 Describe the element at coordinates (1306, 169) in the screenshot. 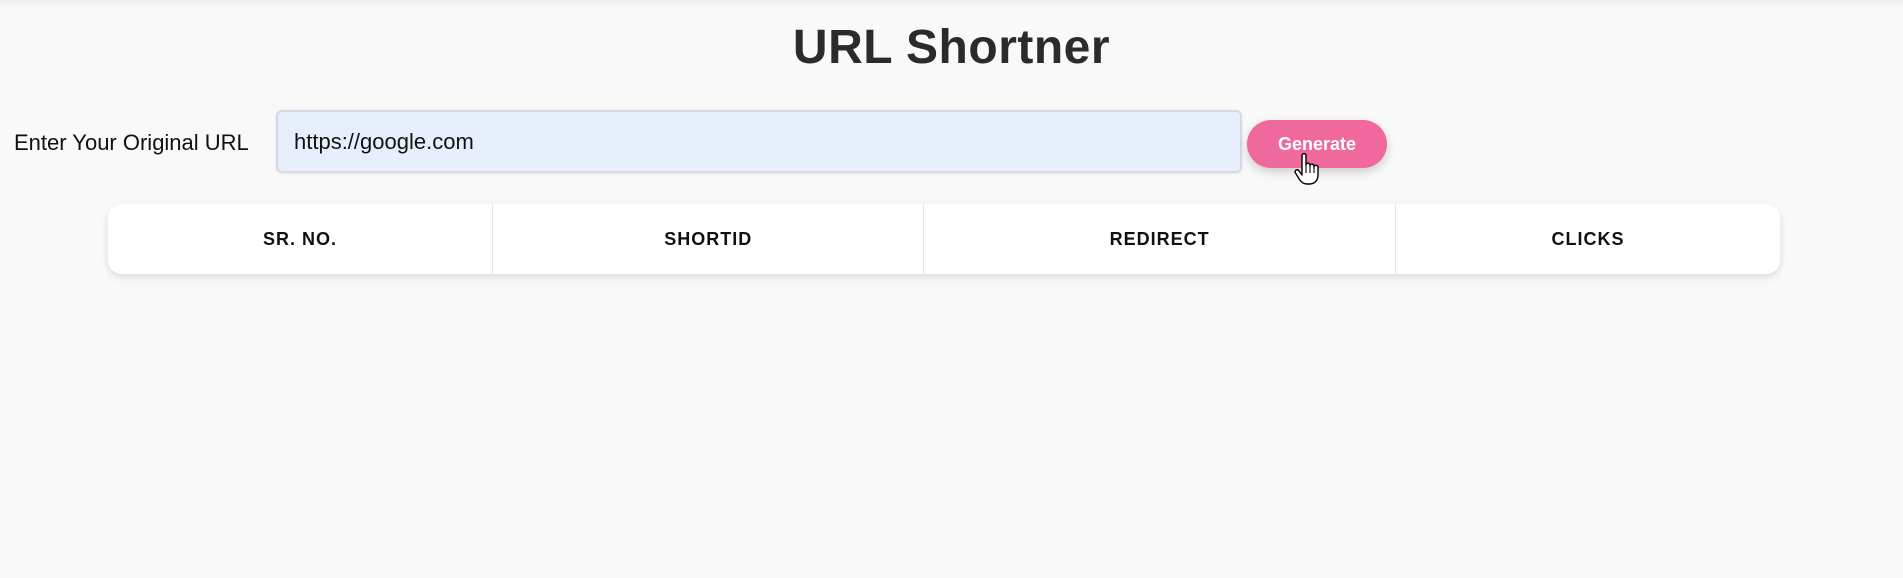

I see `hand-pointer-cursor-icon` at that location.